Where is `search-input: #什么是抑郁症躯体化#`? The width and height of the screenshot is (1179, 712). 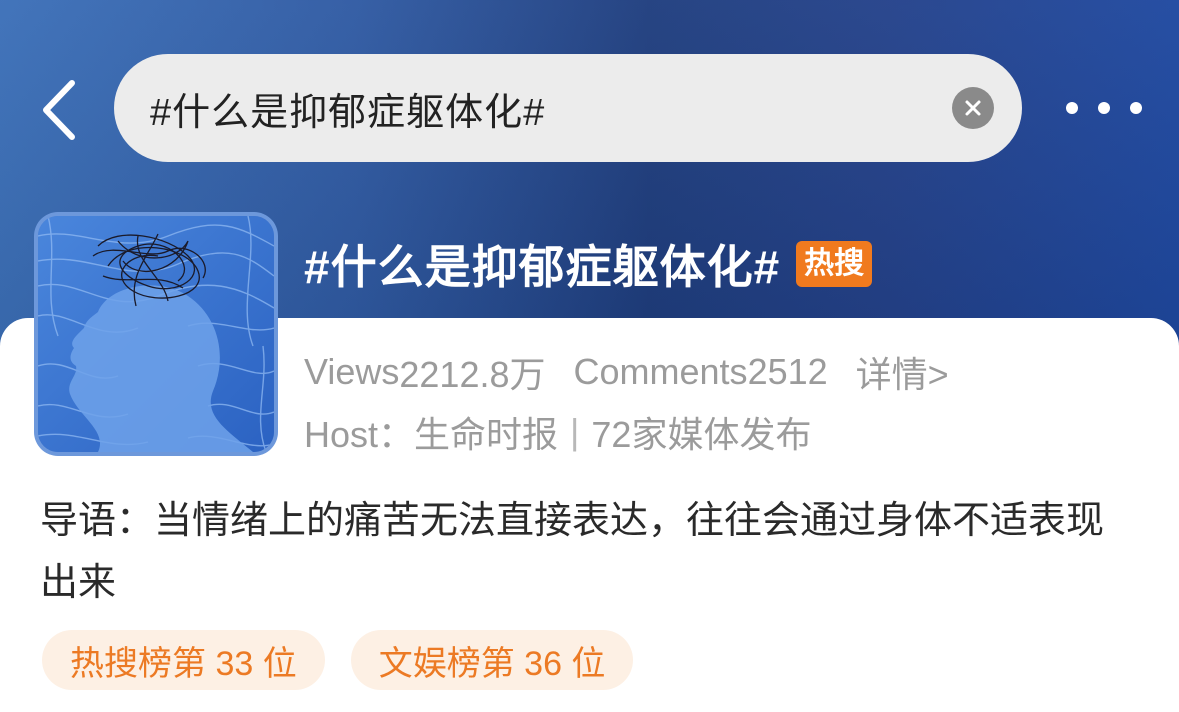 search-input: #什么是抑郁症躯体化# is located at coordinates (551, 108).